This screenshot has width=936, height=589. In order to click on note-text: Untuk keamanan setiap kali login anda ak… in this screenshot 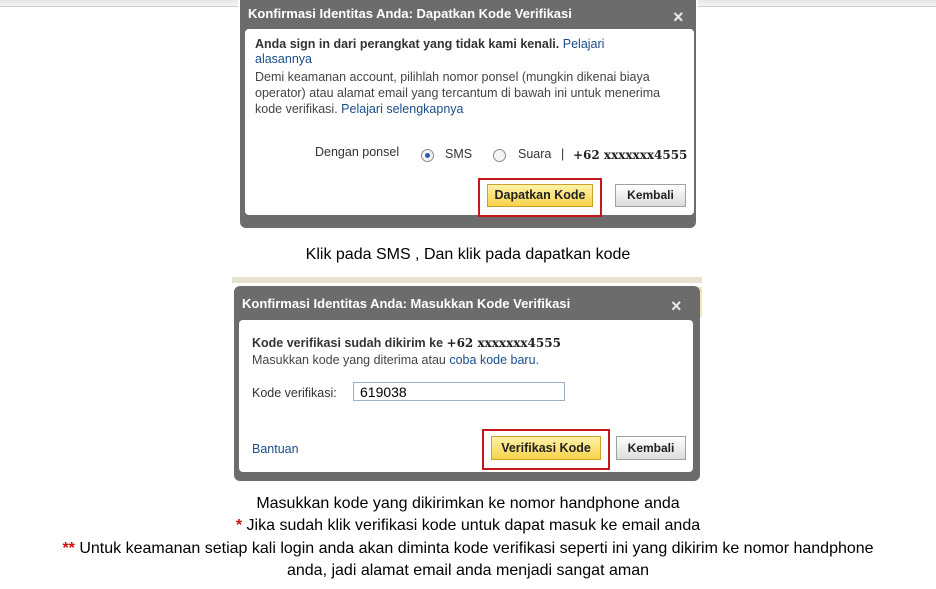, I will do `click(474, 548)`.